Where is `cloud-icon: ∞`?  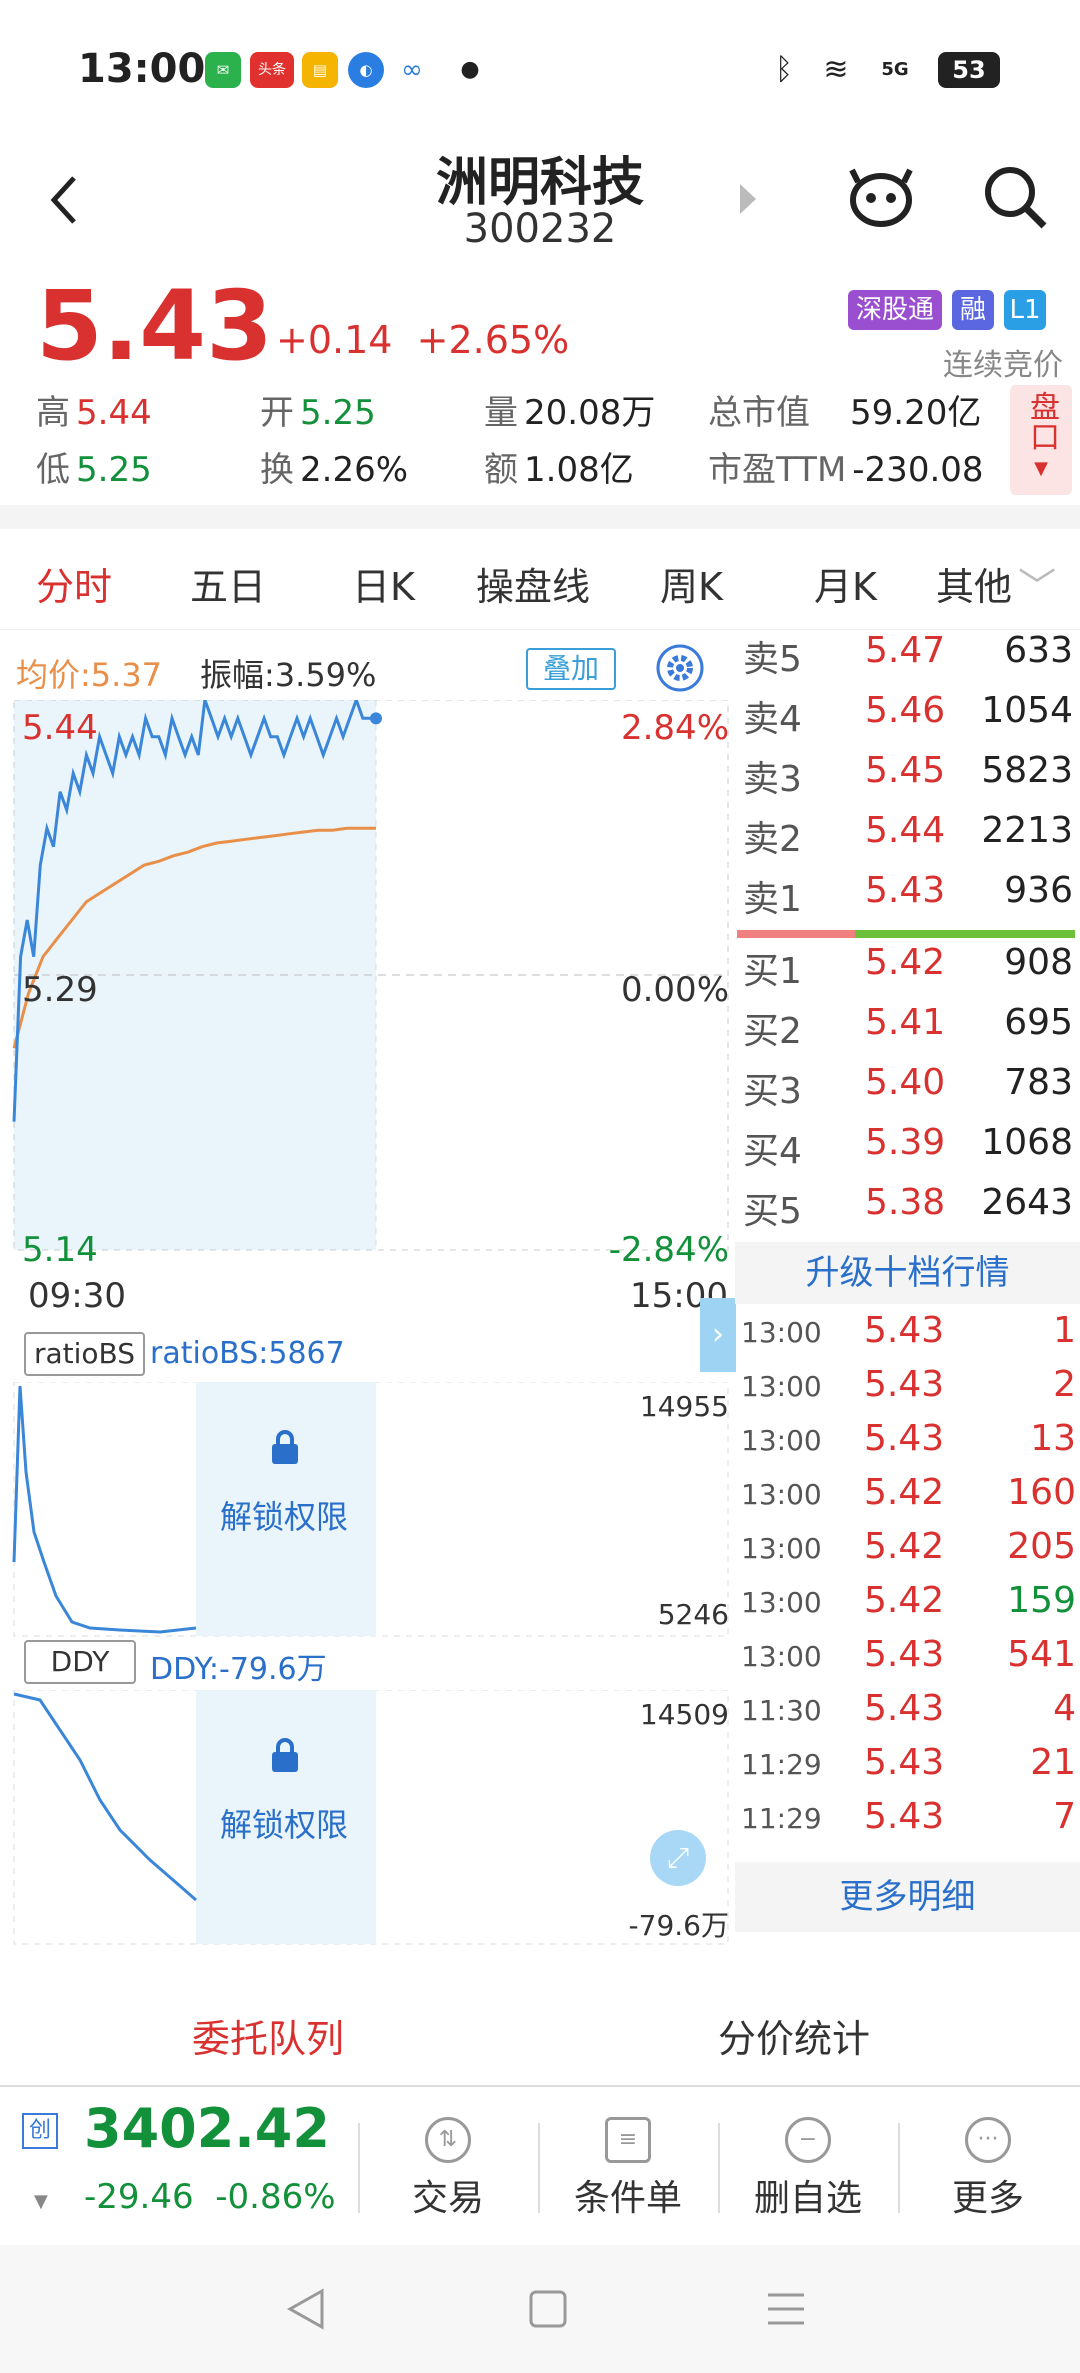
cloud-icon: ∞ is located at coordinates (412, 70).